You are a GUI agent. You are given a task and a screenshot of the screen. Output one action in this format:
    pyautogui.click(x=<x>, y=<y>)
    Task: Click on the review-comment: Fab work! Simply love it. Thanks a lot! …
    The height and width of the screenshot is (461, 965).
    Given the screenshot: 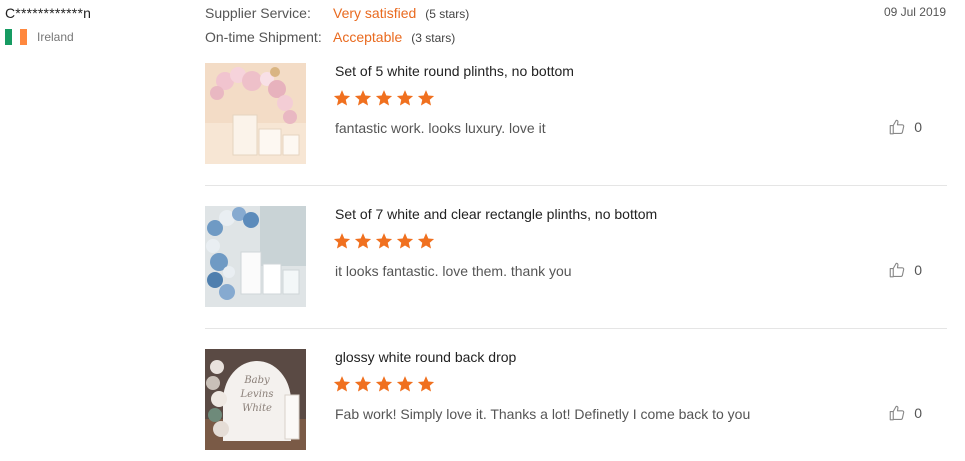 What is the action you would take?
    pyautogui.click(x=543, y=414)
    